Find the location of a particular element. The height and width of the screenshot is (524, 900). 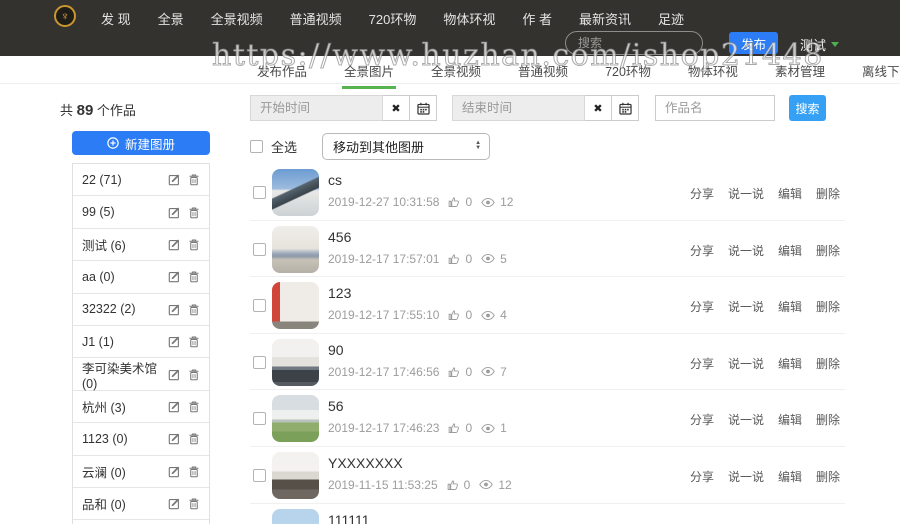

tab-material-manage: 素材管理 is located at coordinates (800, 71).